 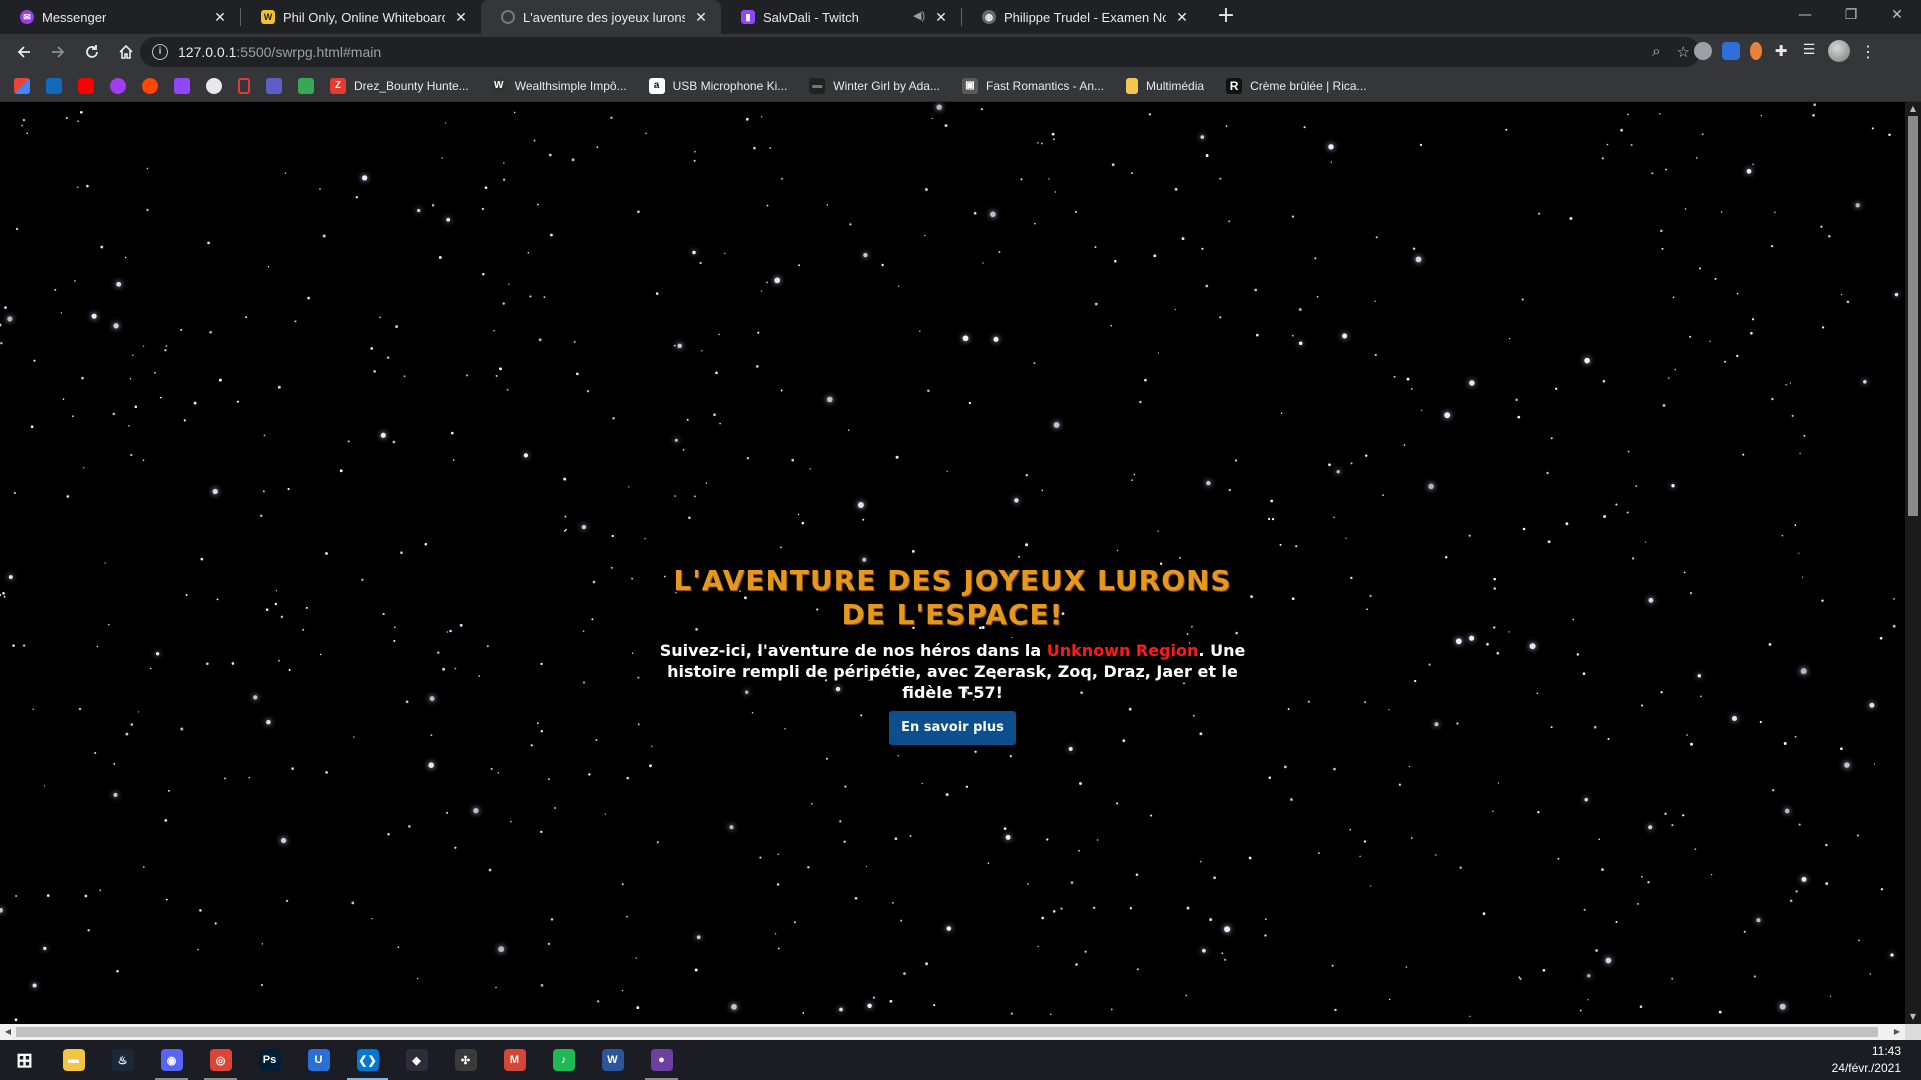 I want to click on game-launcher-taskbar-button: ◆, so click(x=416, y=1060).